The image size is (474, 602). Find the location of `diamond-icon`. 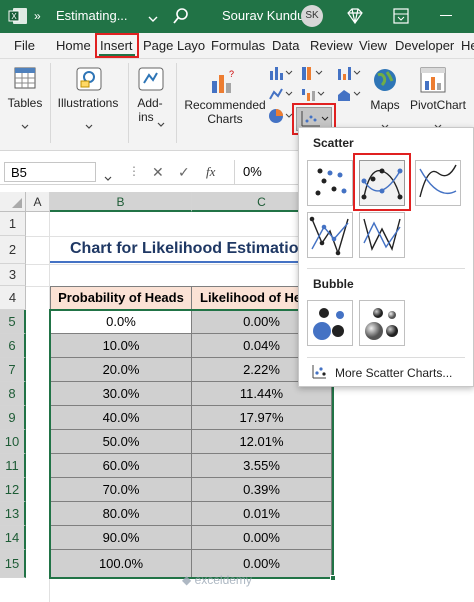

diamond-icon is located at coordinates (355, 18).